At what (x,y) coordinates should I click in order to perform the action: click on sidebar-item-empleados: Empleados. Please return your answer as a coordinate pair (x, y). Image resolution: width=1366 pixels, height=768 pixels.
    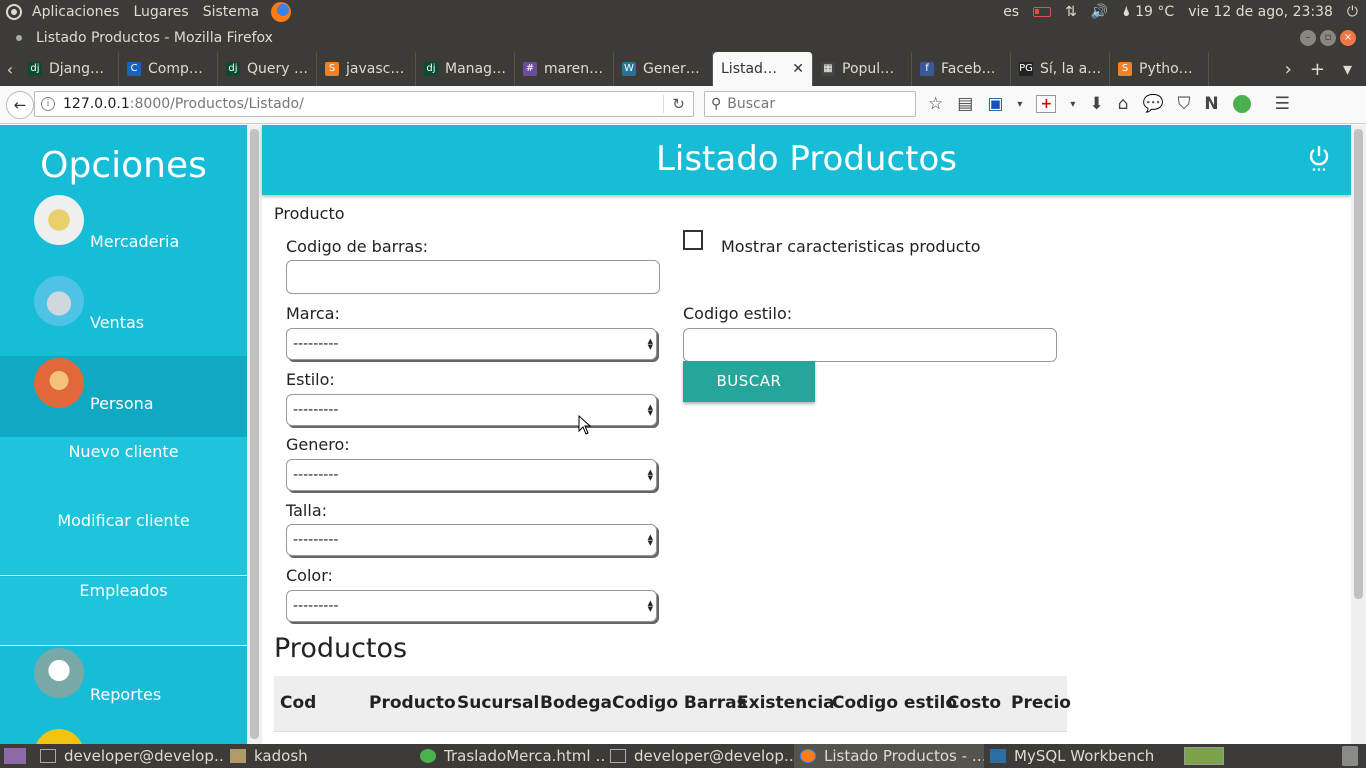
    Looking at the image, I should click on (123, 611).